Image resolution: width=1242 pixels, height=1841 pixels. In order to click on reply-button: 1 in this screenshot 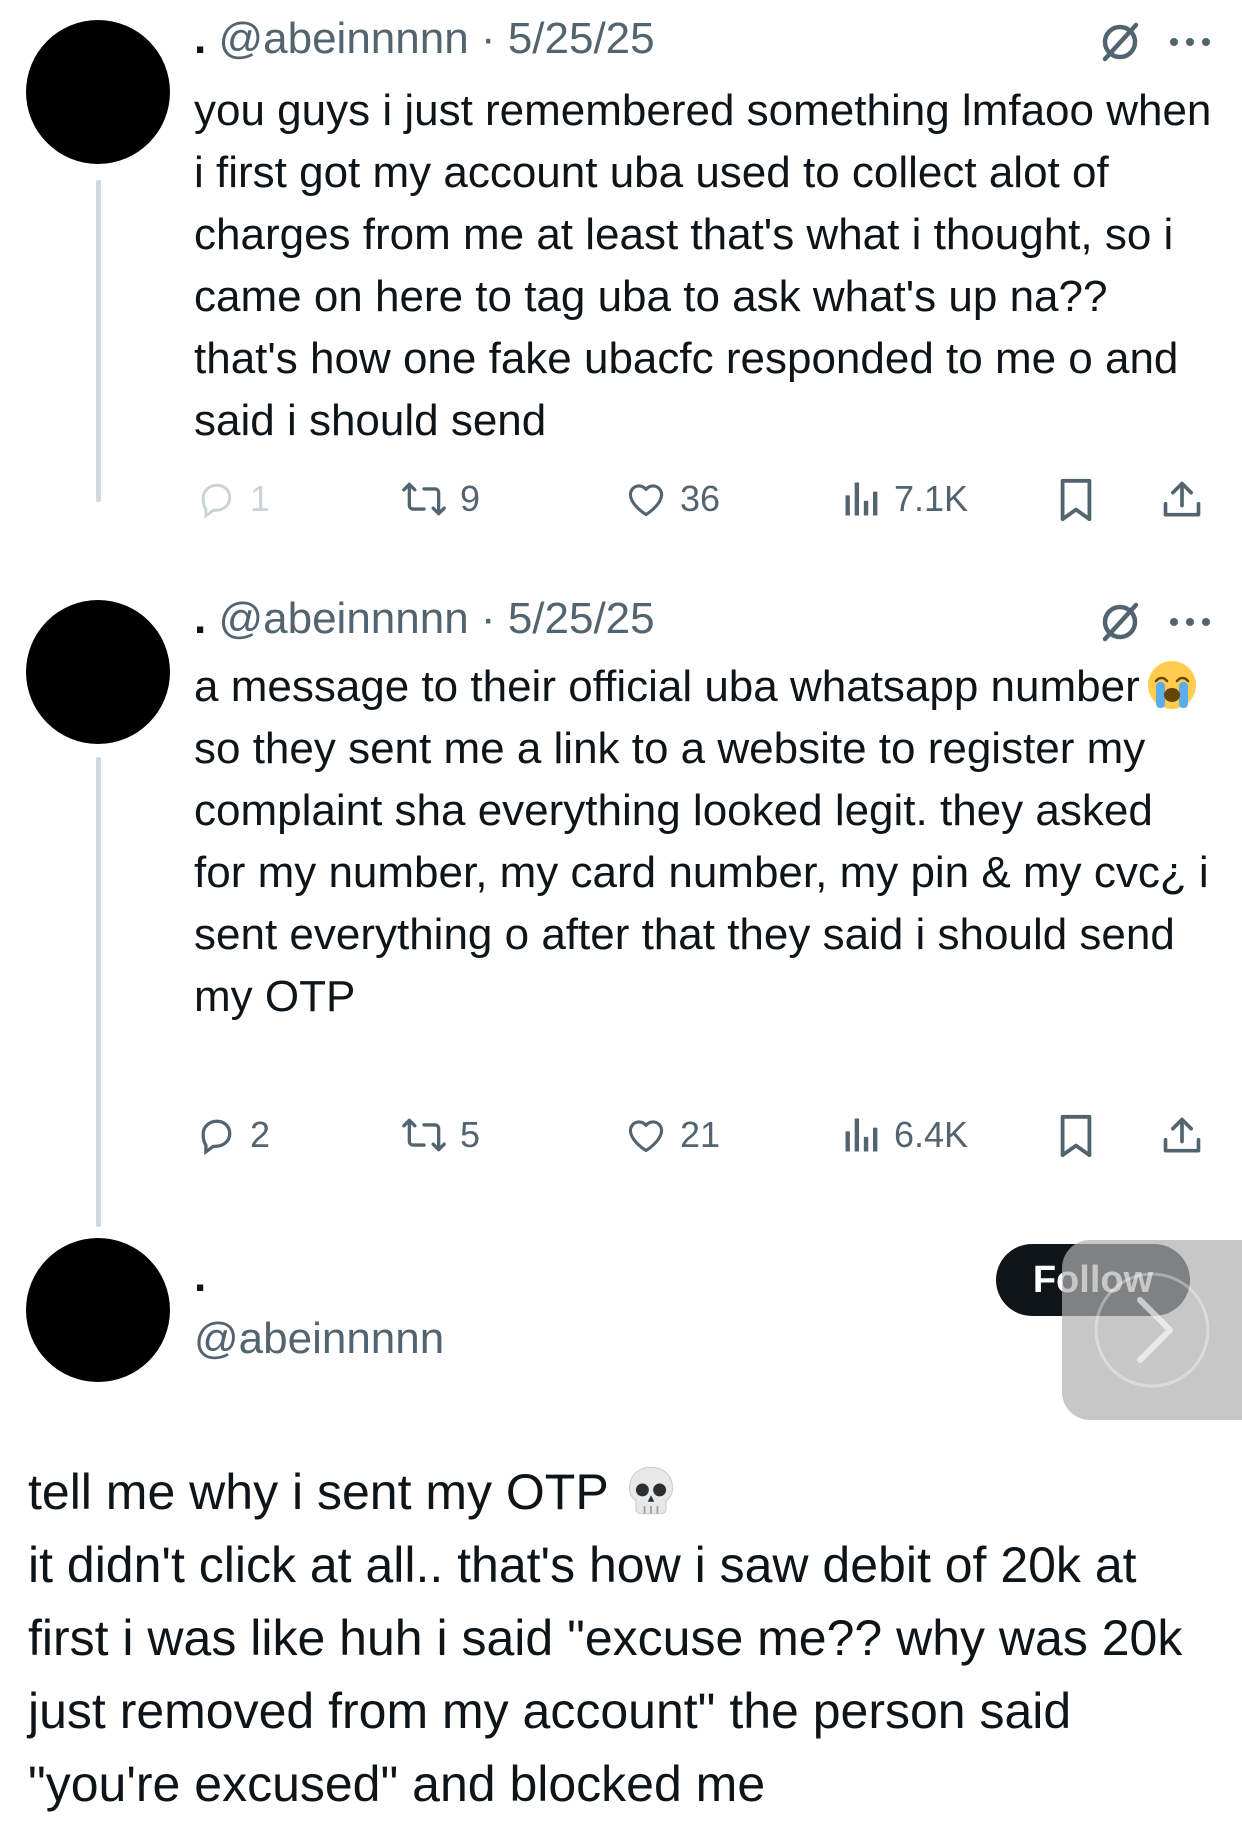, I will do `click(232, 499)`.